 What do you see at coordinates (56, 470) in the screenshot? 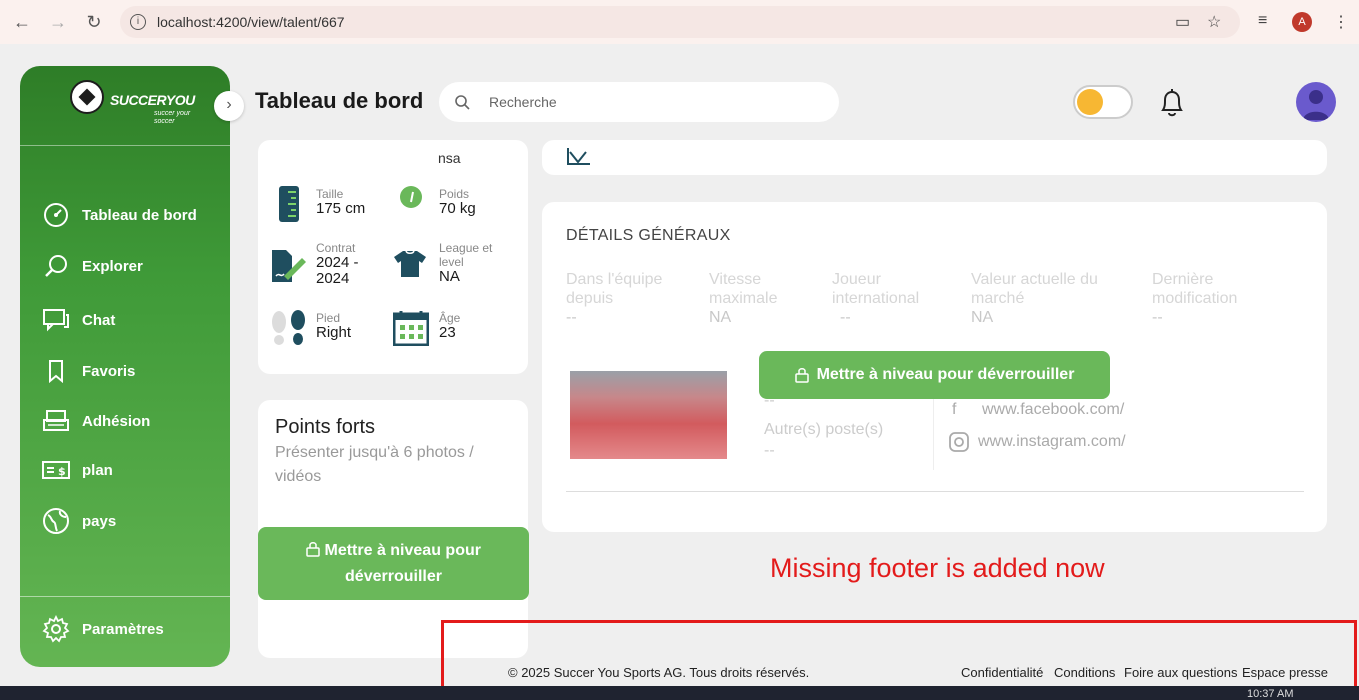
I see `plan-money-icon: $` at bounding box center [56, 470].